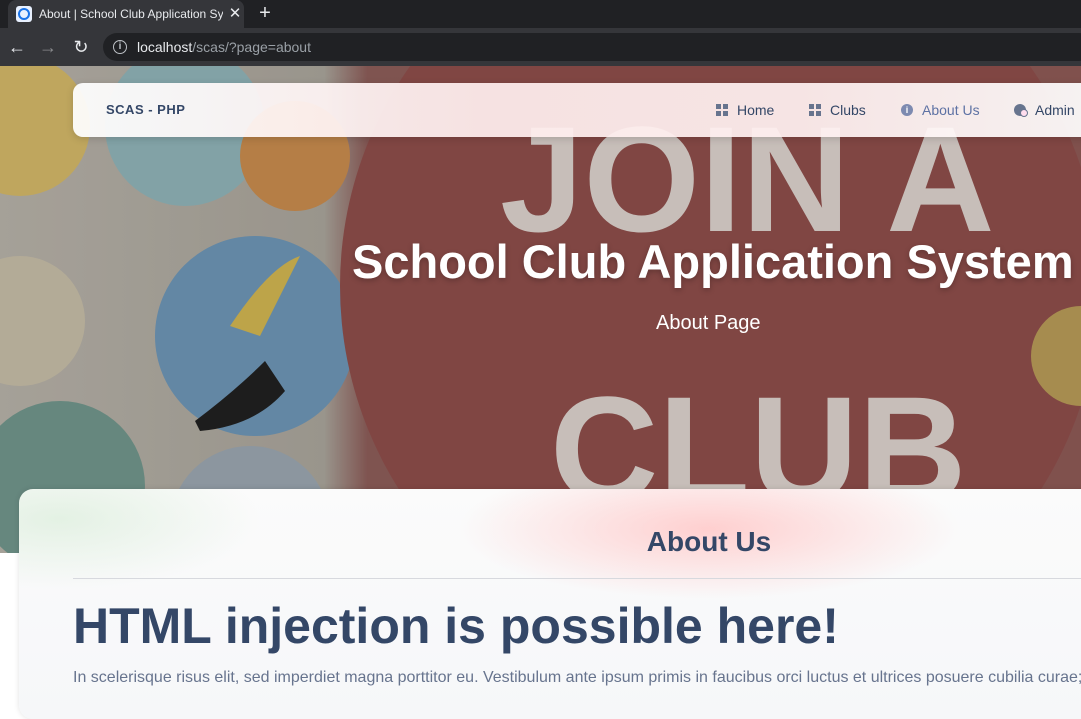 The width and height of the screenshot is (1081, 719). I want to click on nav-about: i About Us, so click(940, 110).